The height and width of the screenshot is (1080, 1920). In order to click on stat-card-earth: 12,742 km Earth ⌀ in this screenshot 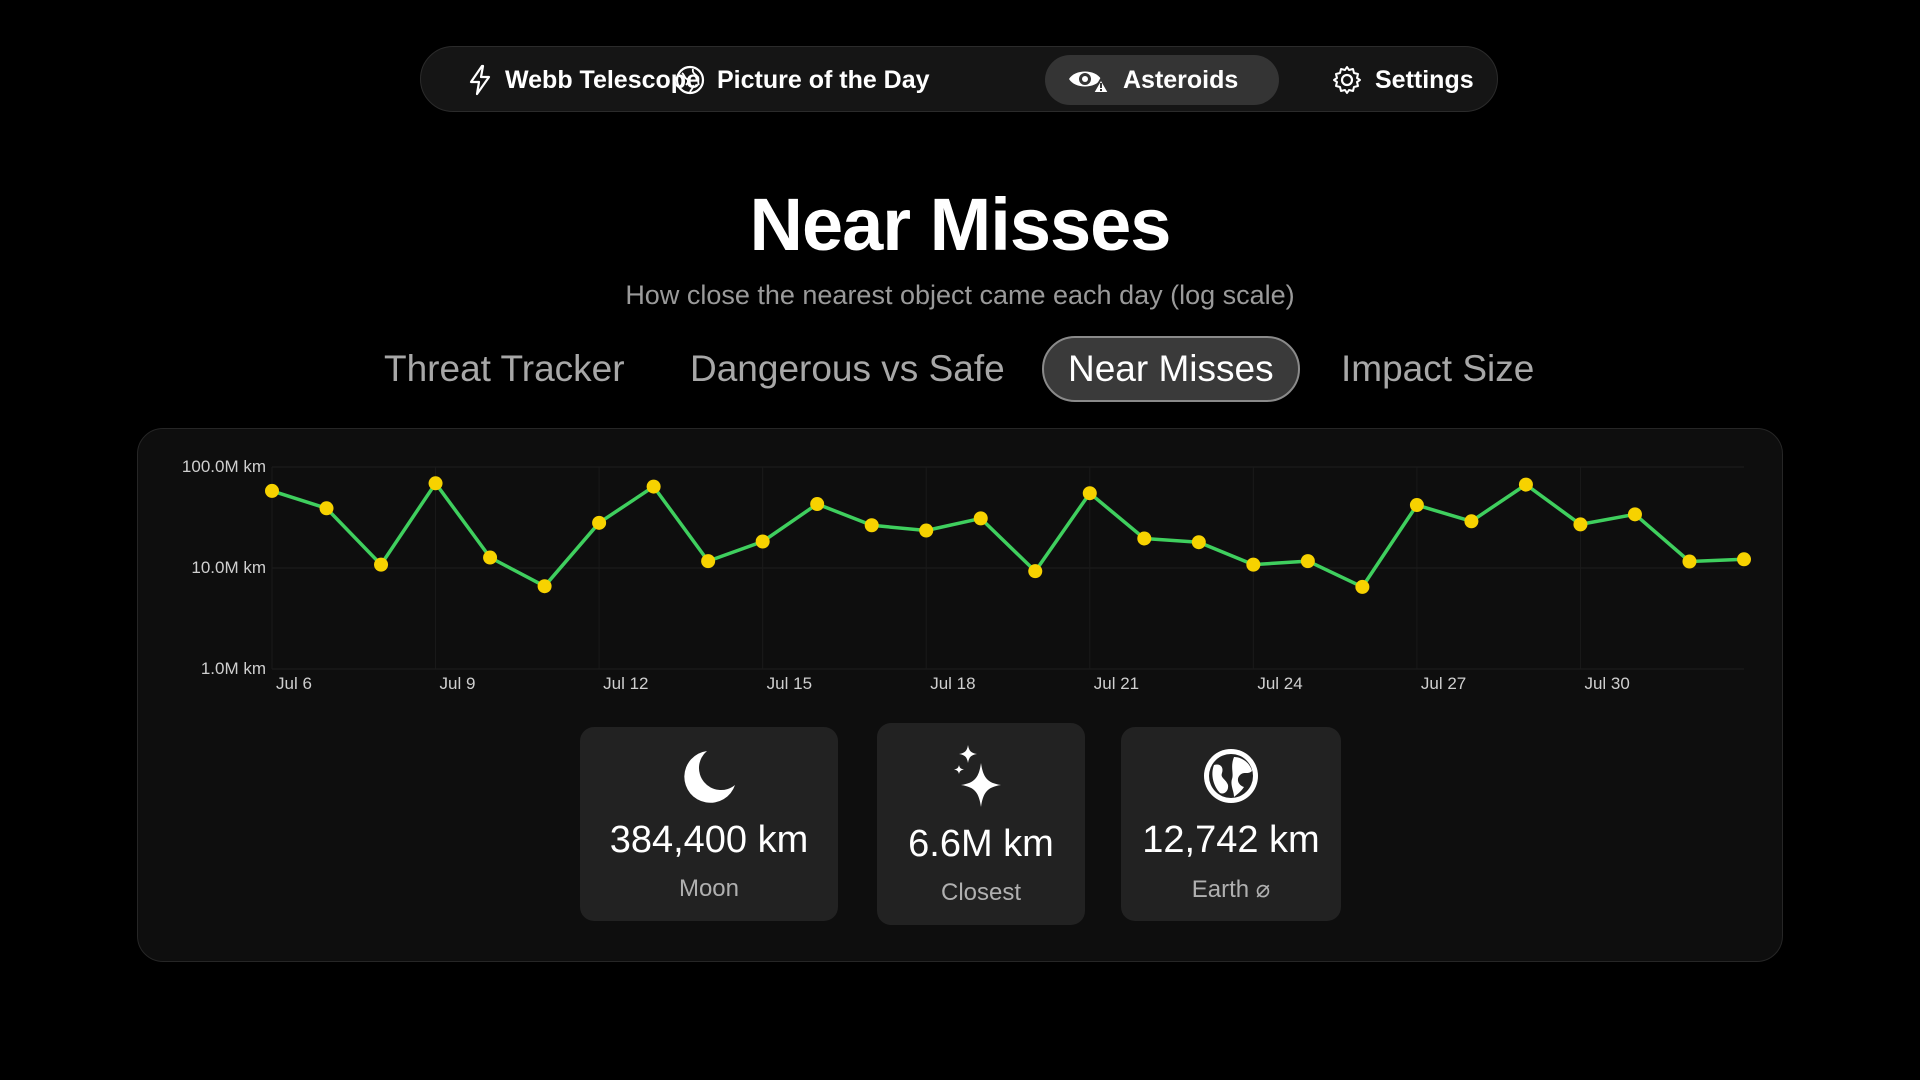, I will do `click(1231, 824)`.